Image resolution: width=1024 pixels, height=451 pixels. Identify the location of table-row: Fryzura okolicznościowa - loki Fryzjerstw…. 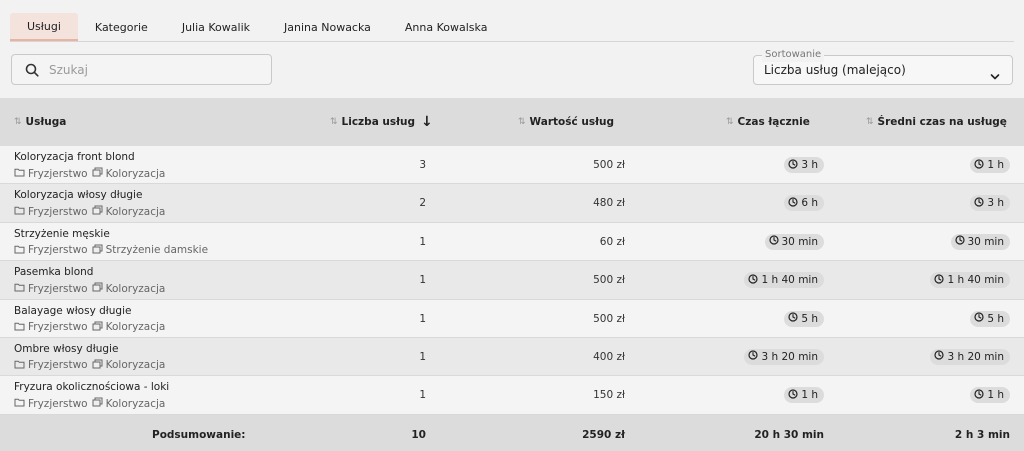
(512, 395).